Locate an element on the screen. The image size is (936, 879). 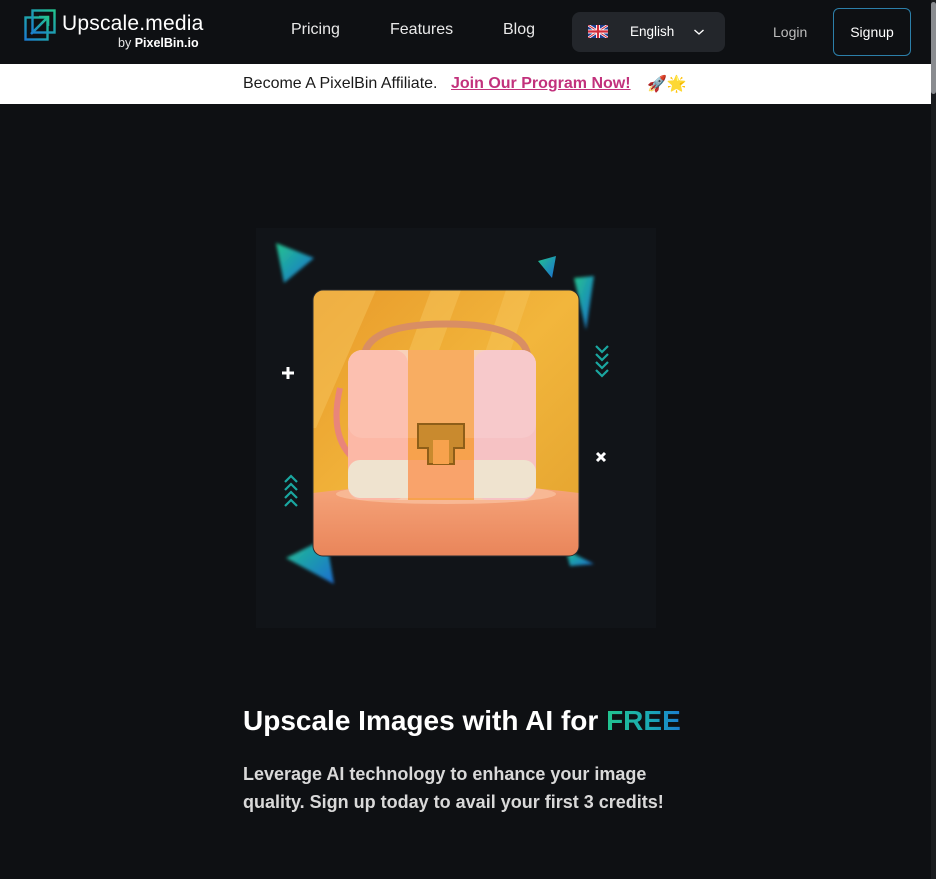
affiliate-program-link: Join Our Program Now! is located at coordinates (541, 84).